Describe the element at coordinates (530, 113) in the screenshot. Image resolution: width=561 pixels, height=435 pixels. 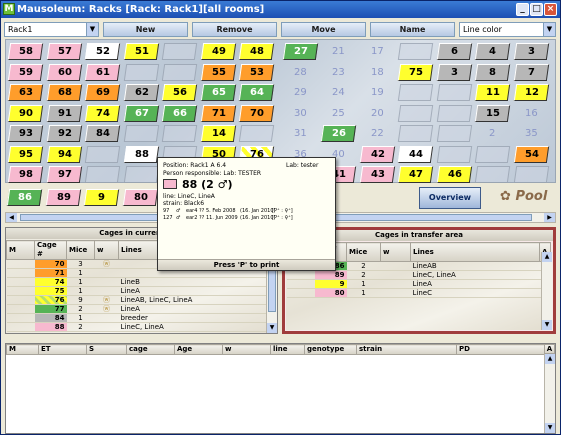
I see `cage-16: 16` at that location.